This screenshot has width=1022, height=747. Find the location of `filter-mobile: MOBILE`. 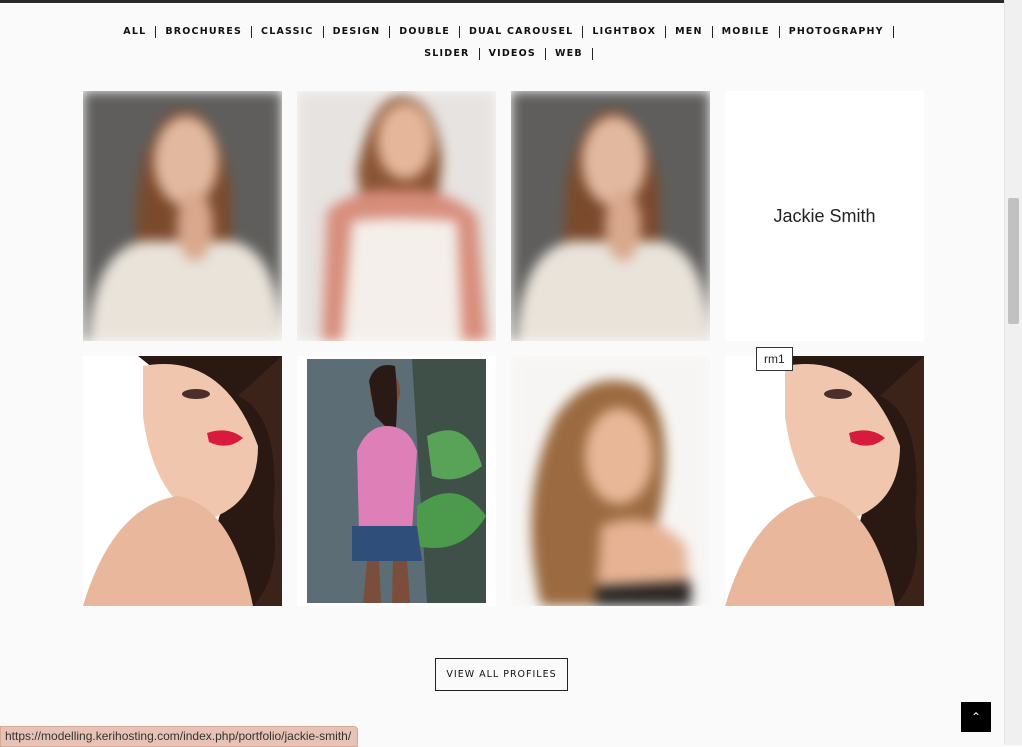

filter-mobile: MOBILE is located at coordinates (746, 32).